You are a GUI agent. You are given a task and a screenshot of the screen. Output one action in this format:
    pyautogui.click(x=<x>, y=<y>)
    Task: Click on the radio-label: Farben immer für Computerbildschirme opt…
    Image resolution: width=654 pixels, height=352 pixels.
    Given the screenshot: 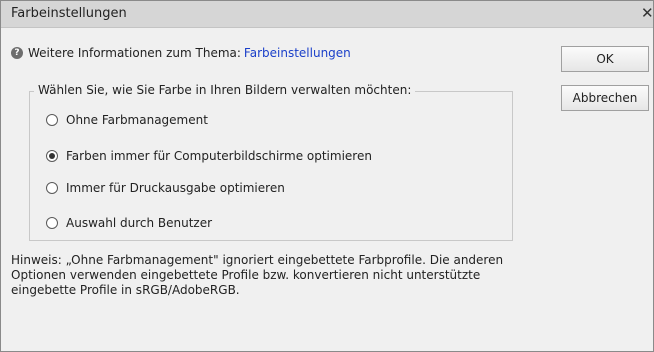 What is the action you would take?
    pyautogui.click(x=219, y=156)
    